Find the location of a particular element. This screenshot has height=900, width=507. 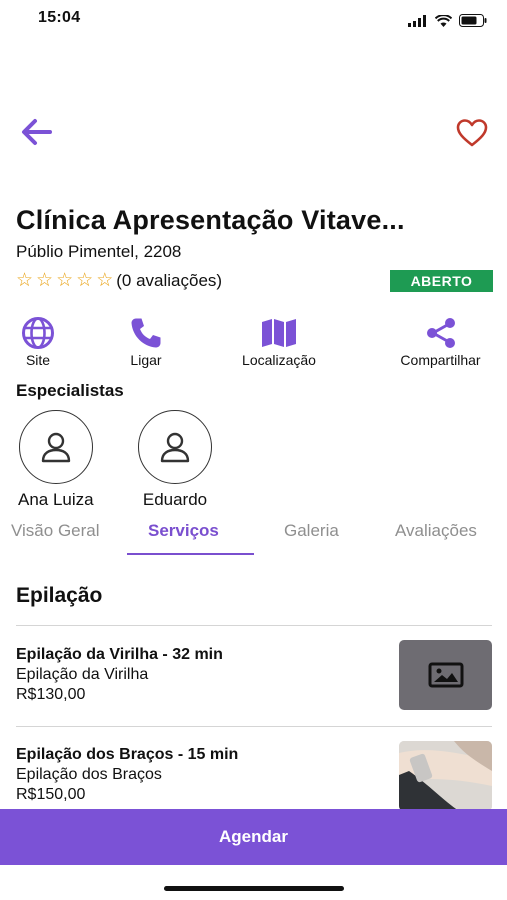

specialist-card-eduardo: Eduardo is located at coordinates (175, 460).